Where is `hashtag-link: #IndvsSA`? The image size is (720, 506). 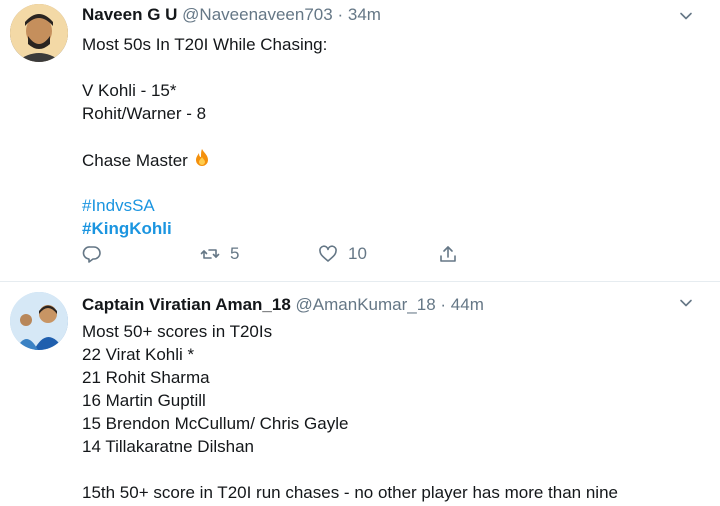
hashtag-link: #IndvsSA is located at coordinates (204, 205).